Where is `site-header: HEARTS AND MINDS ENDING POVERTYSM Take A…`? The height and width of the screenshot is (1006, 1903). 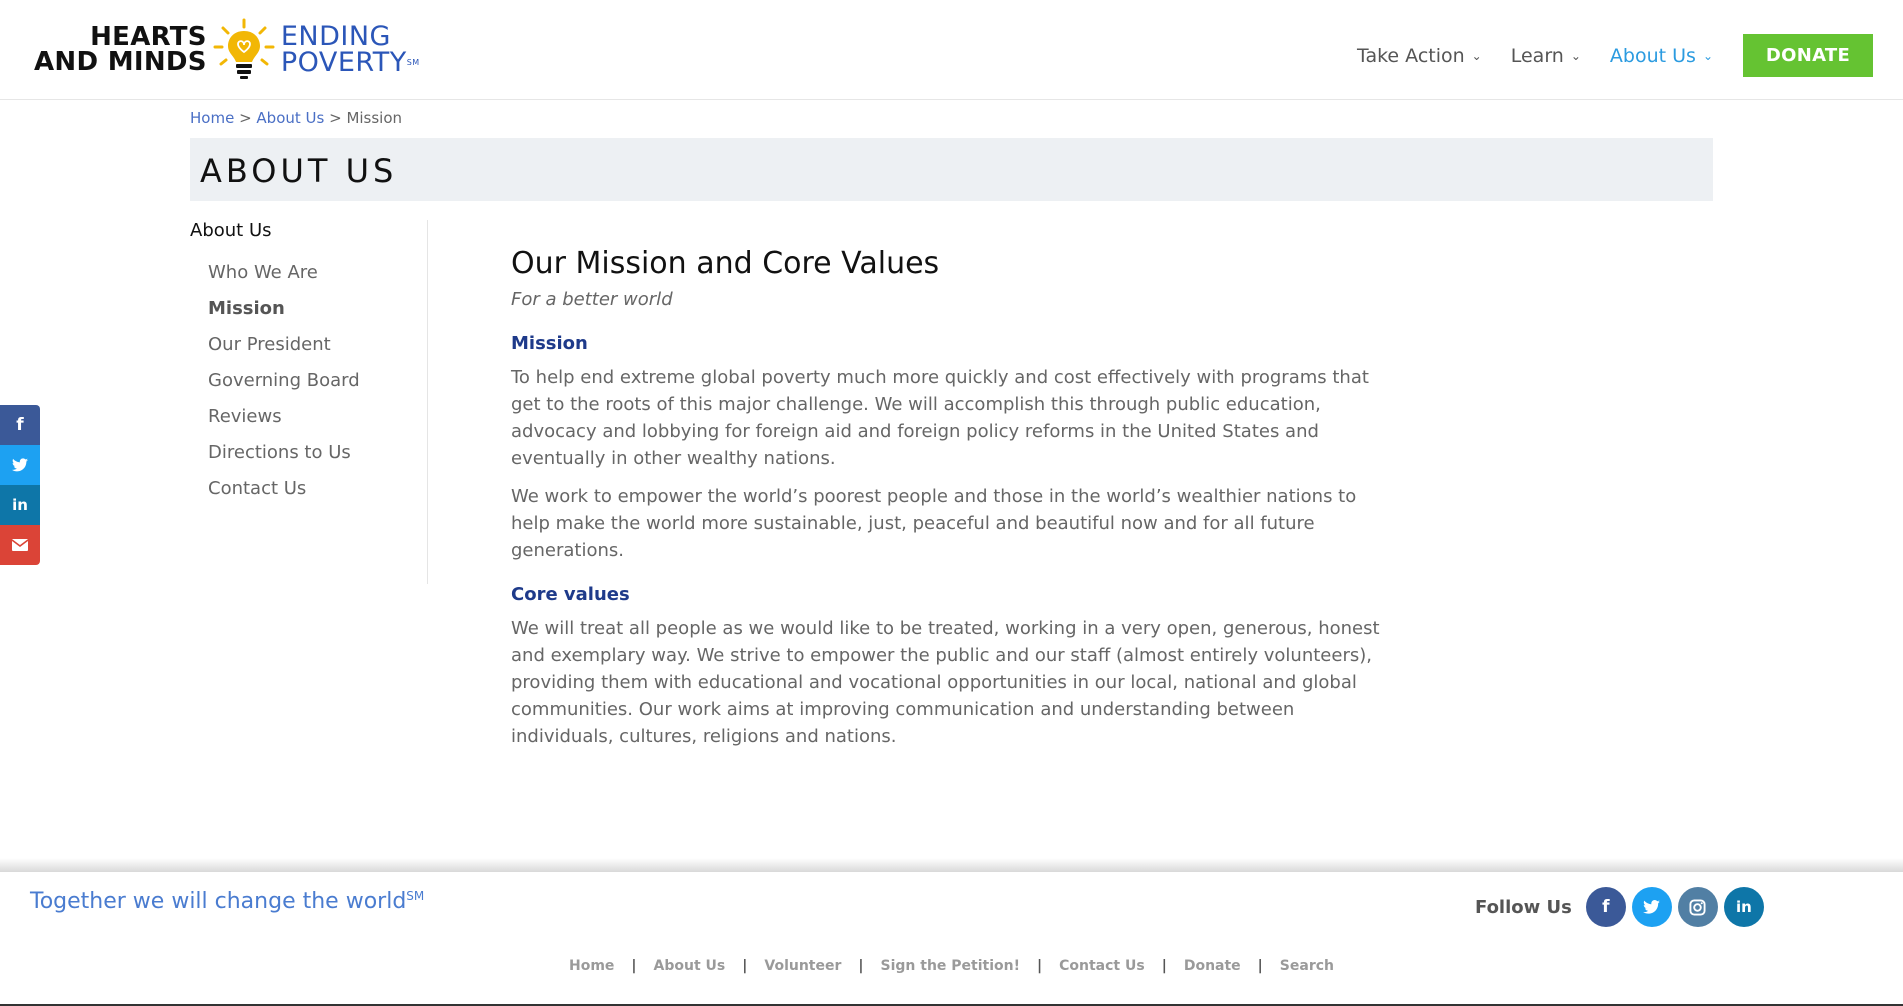
site-header: HEARTS AND MINDS ENDING POVERTYSM Take A… is located at coordinates (951, 50).